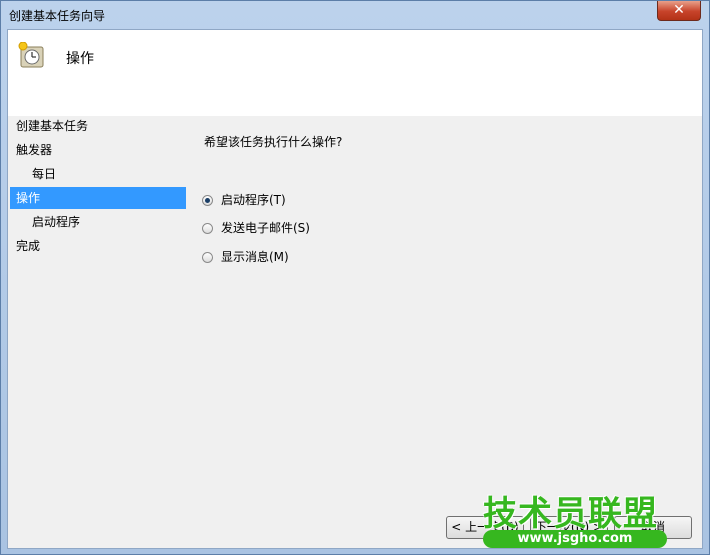 The height and width of the screenshot is (555, 710). What do you see at coordinates (253, 200) in the screenshot?
I see `option-label: 启动程序(T)` at bounding box center [253, 200].